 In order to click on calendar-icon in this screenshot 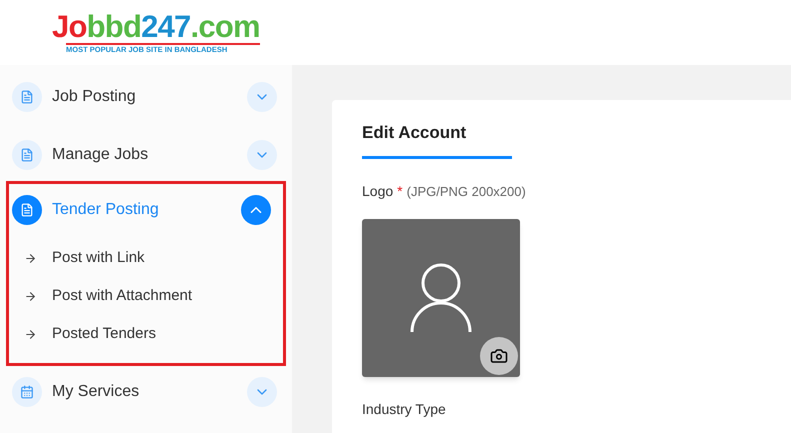, I will do `click(27, 392)`.